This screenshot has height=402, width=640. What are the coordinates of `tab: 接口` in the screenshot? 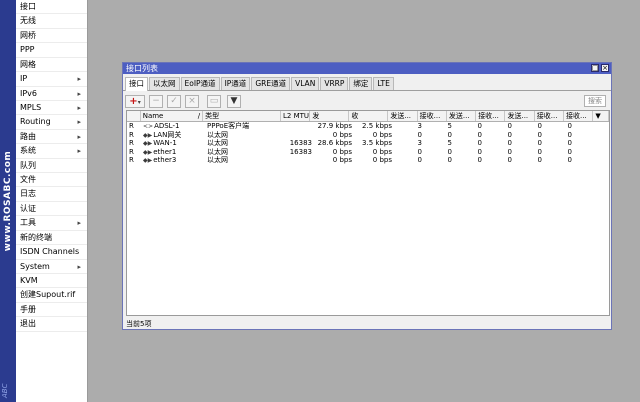 It's located at (136, 84).